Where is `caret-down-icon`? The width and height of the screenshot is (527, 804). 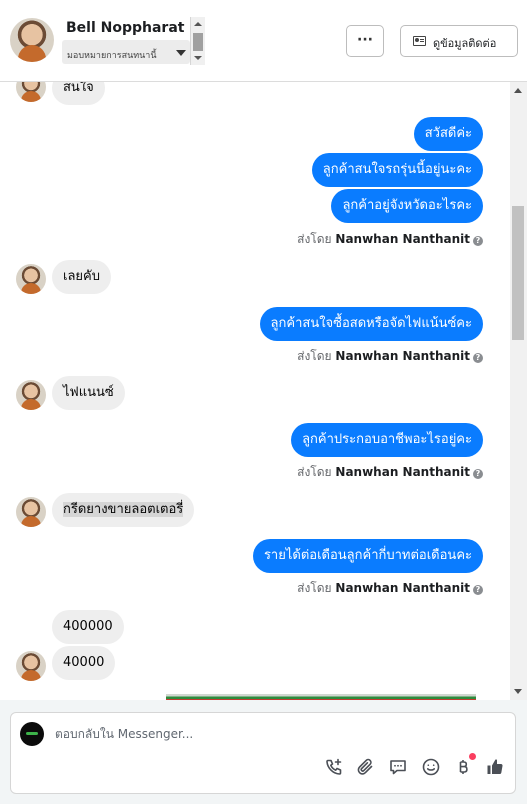 caret-down-icon is located at coordinates (181, 53).